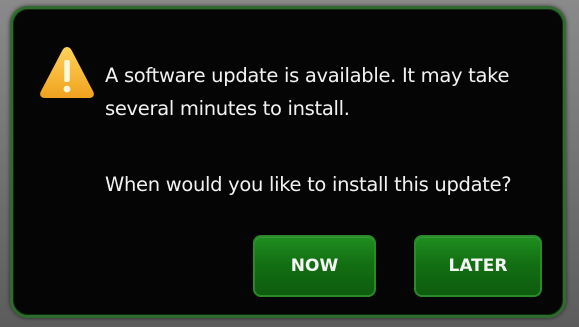 This screenshot has width=579, height=327. Describe the element at coordinates (67, 72) in the screenshot. I see `warning-icon` at that location.